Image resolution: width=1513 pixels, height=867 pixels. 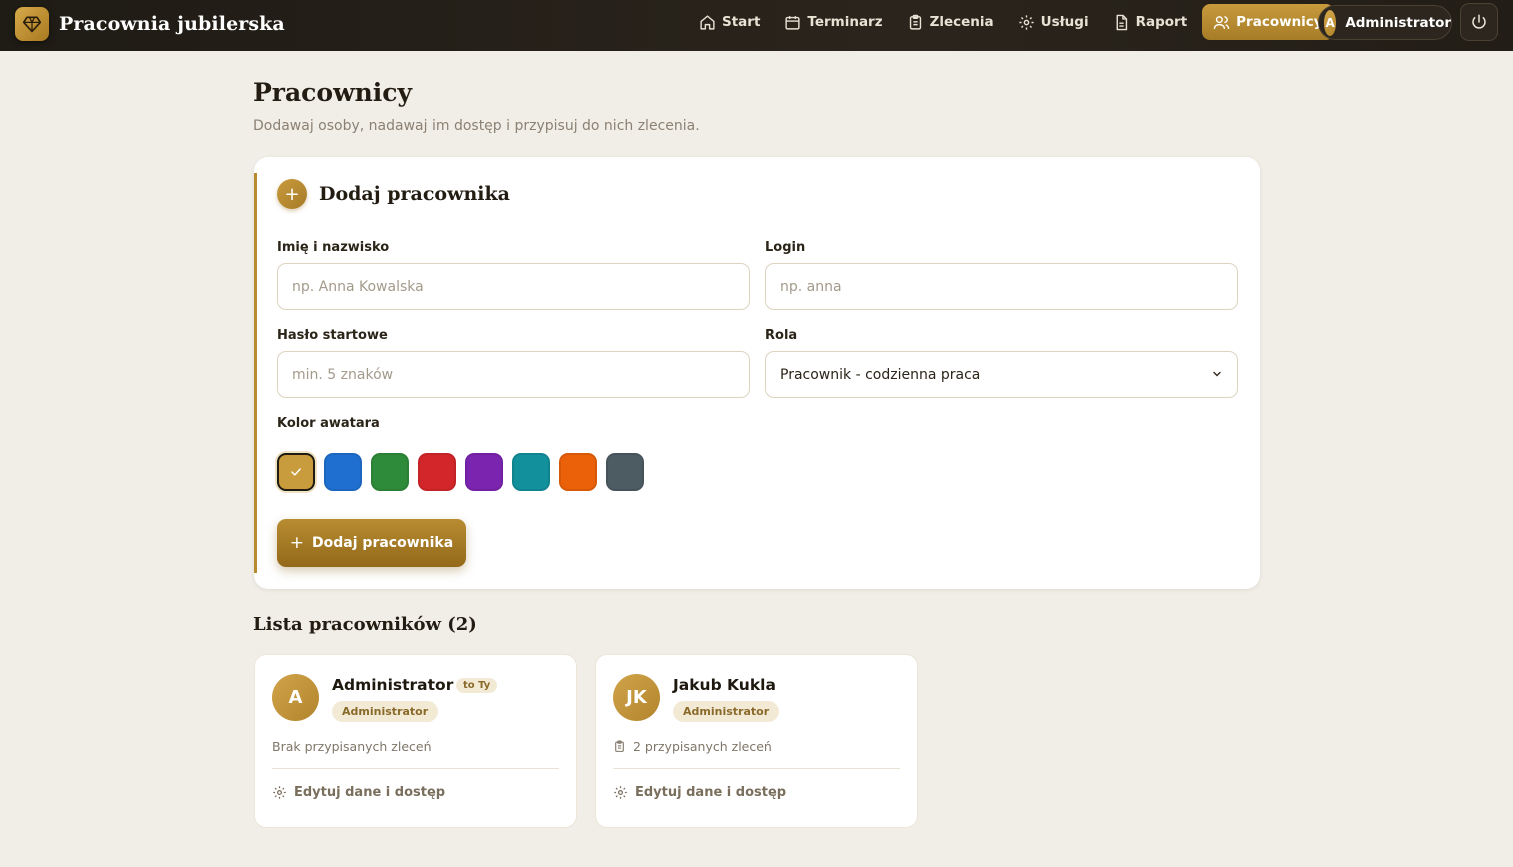 What do you see at coordinates (1001, 286) in the screenshot?
I see `login-input` at bounding box center [1001, 286].